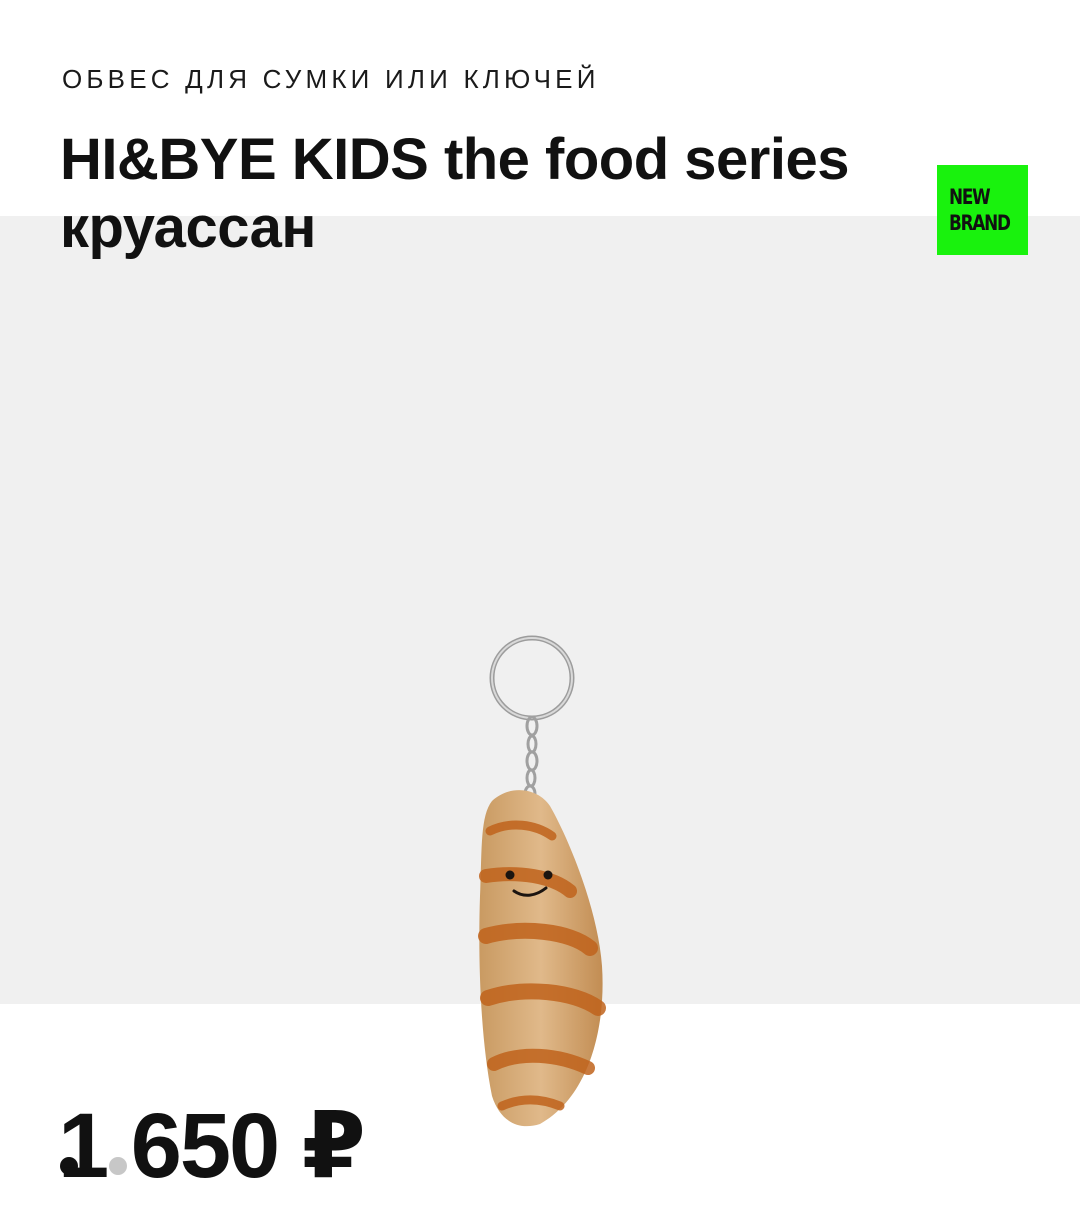  What do you see at coordinates (970, 197) in the screenshot?
I see `badge-line-1: NEW` at bounding box center [970, 197].